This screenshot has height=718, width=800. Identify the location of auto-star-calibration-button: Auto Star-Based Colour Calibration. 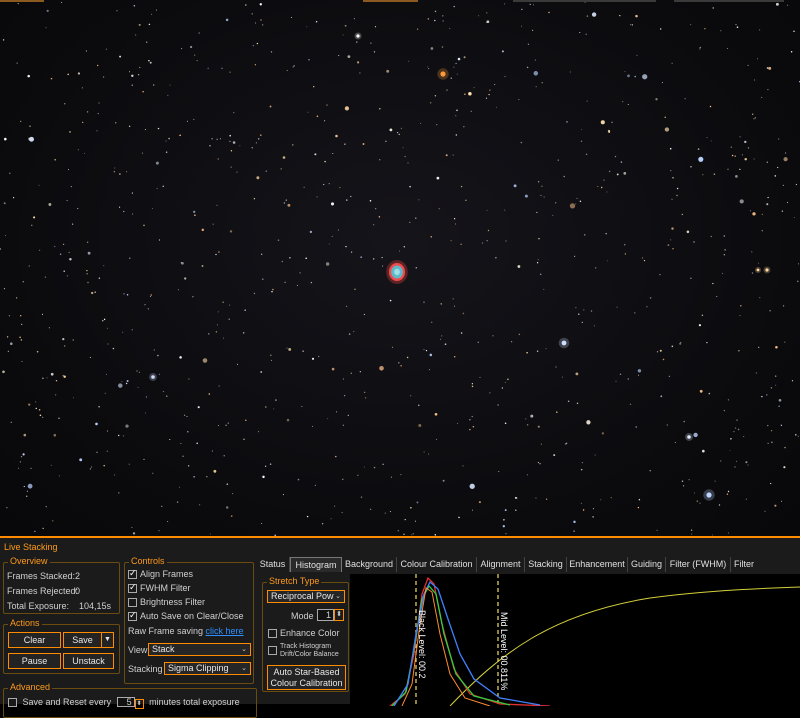
(306, 677).